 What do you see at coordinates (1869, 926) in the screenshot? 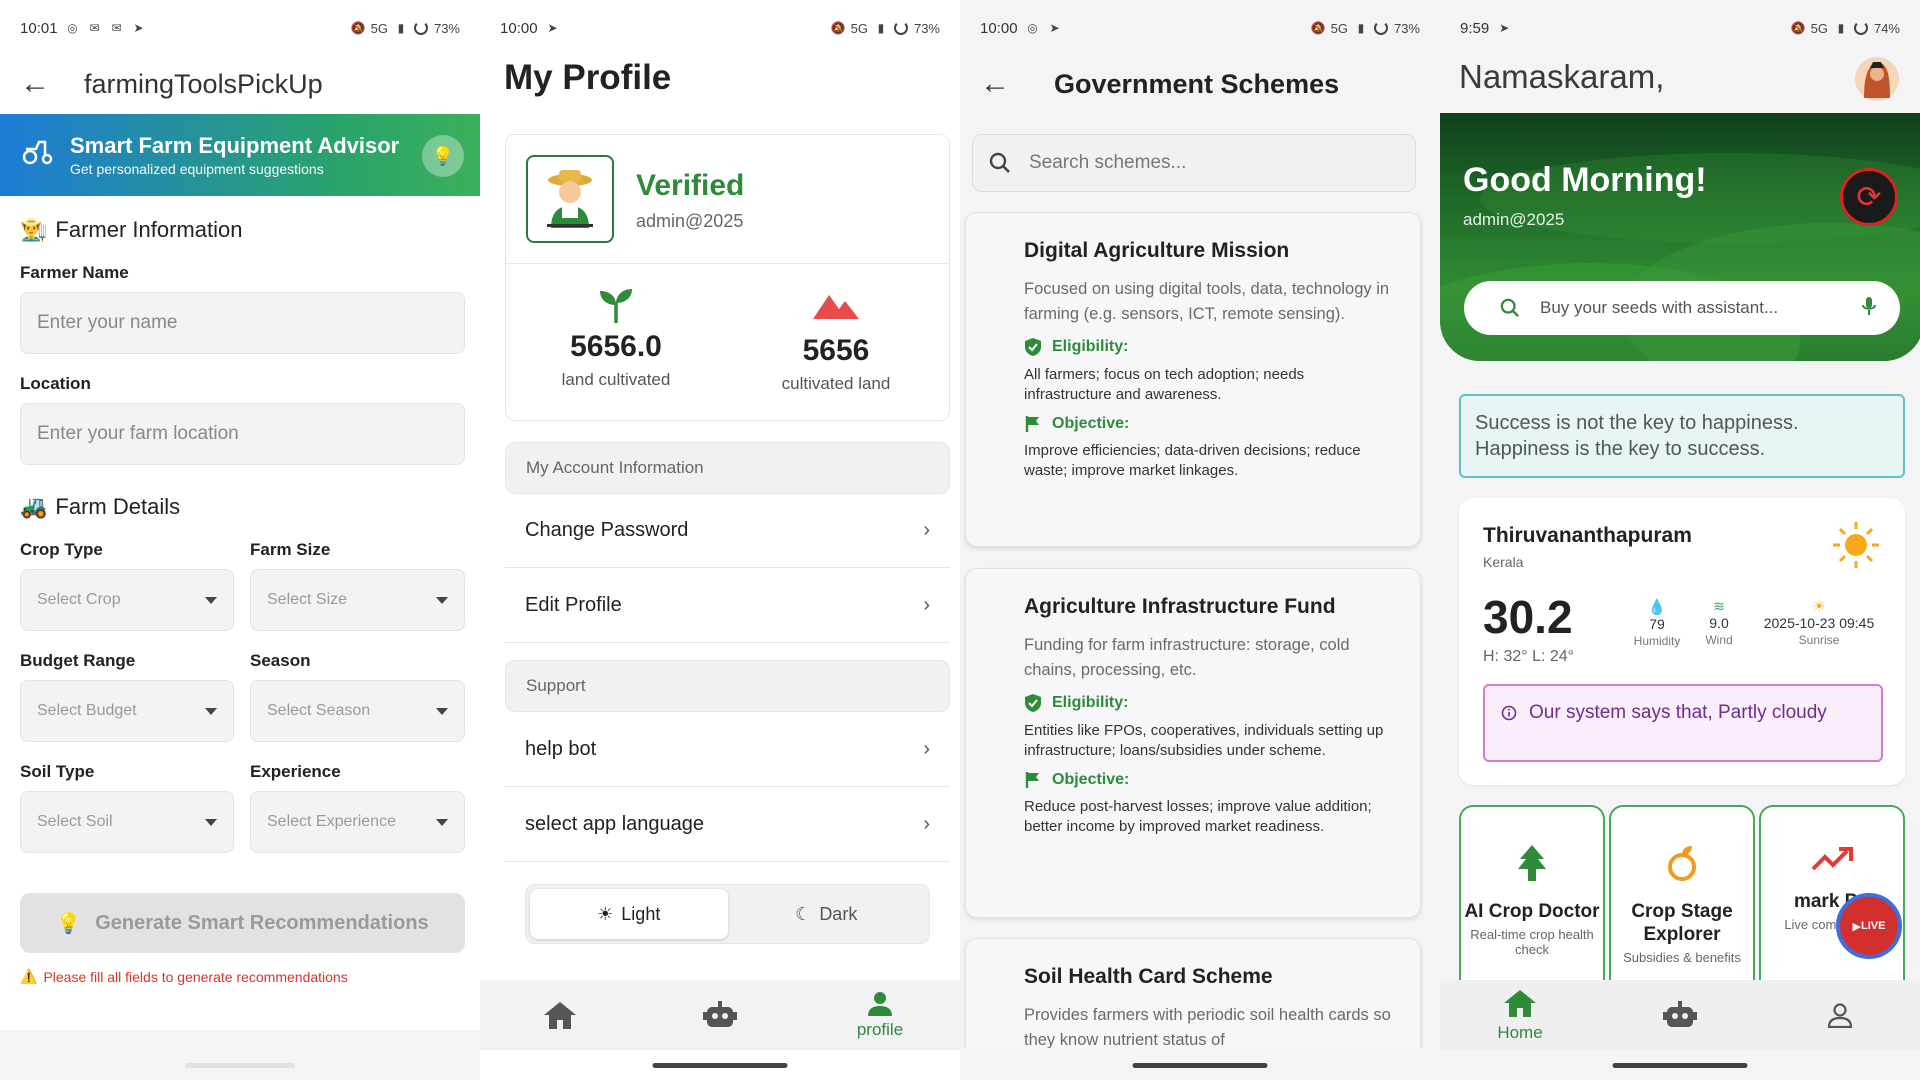
I see `live-stream-button: ▶ LIVE` at bounding box center [1869, 926].